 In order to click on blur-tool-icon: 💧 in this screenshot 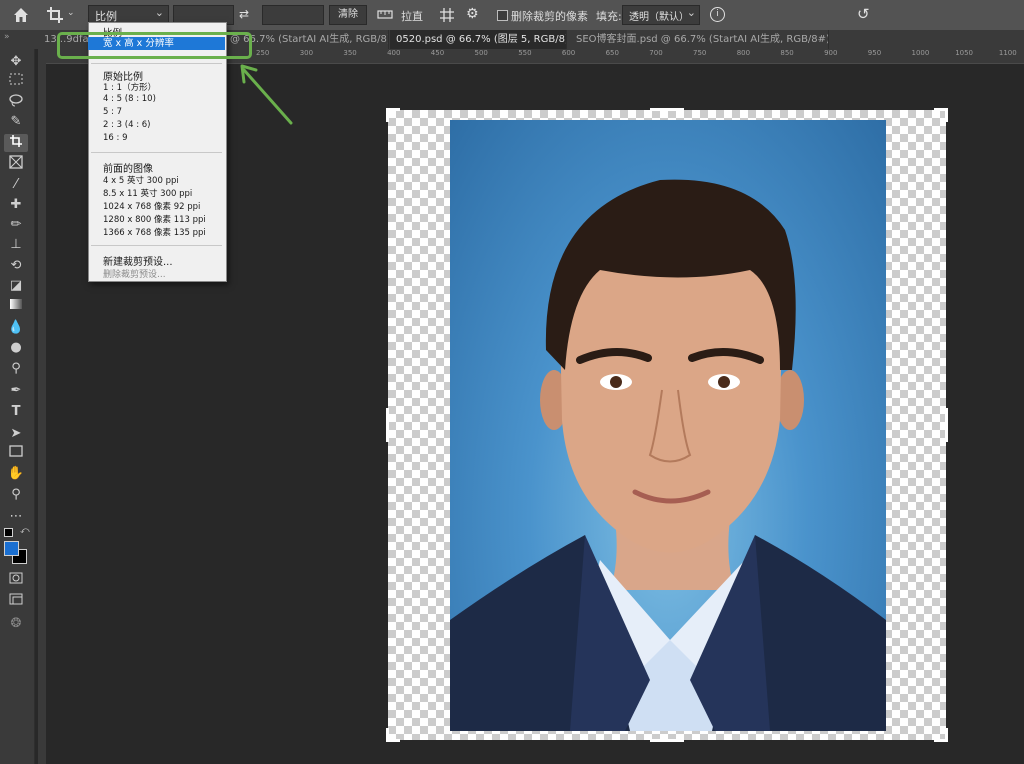, I will do `click(16, 328)`.